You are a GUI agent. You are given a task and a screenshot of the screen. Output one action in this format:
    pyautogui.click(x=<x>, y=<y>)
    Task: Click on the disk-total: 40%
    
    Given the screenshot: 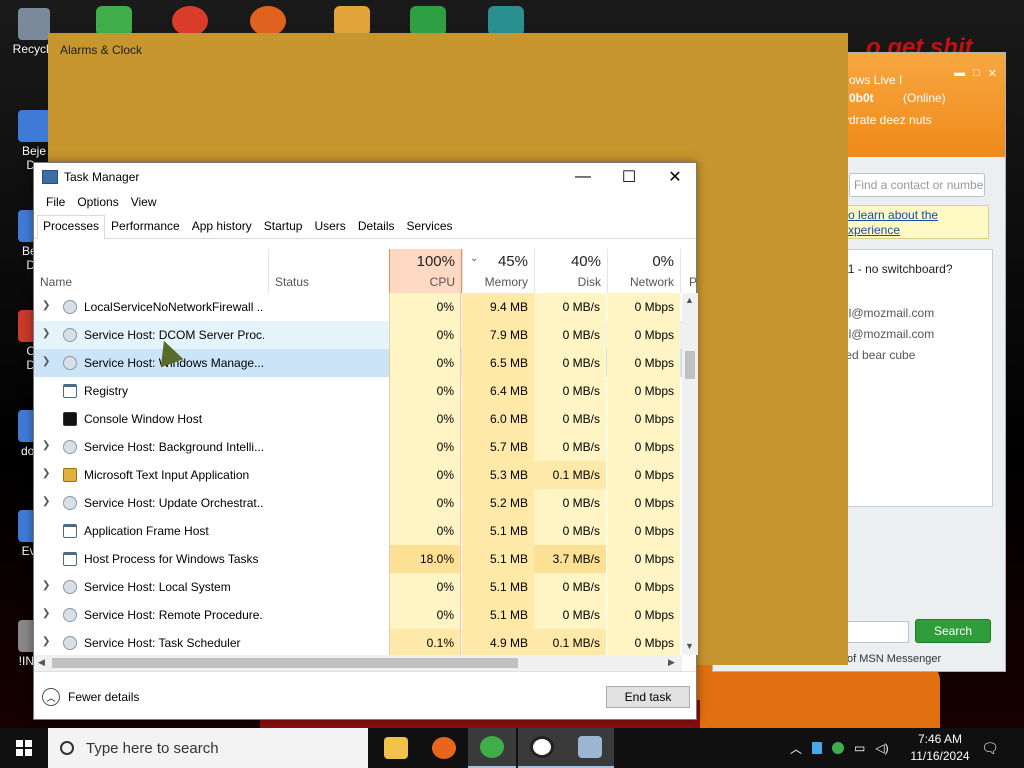 What is the action you would take?
    pyautogui.click(x=585, y=261)
    